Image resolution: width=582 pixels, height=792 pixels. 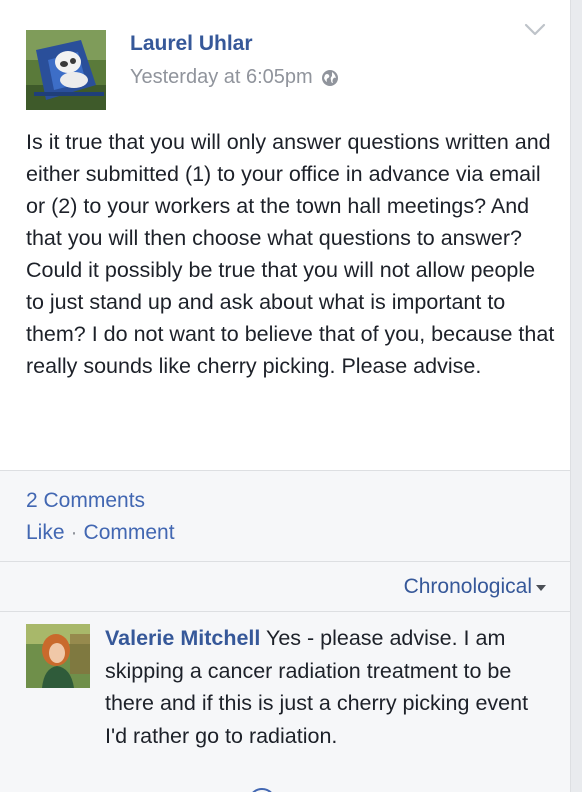 I want to click on post-author-name: Laurel Uhlar, so click(x=191, y=44).